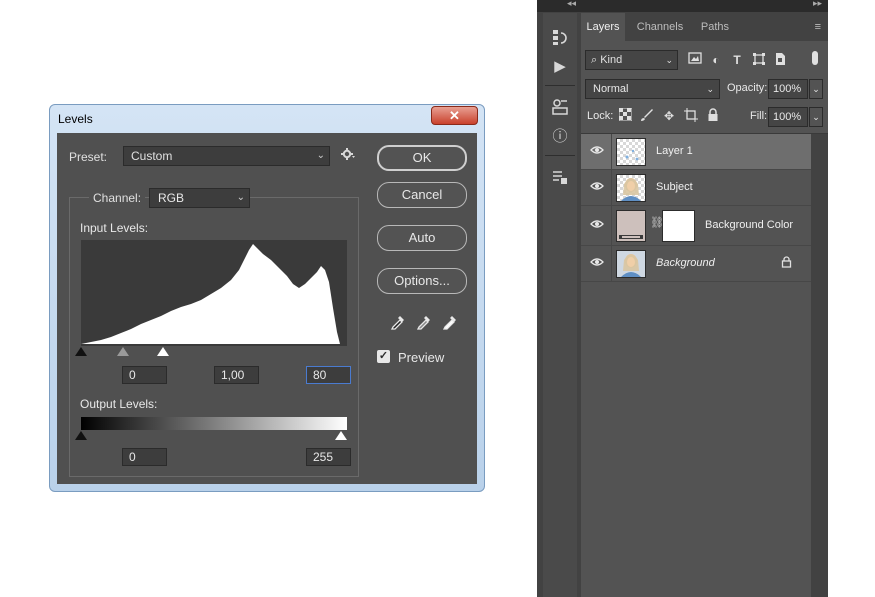 The height and width of the screenshot is (597, 875). Describe the element at coordinates (631, 226) in the screenshot. I see `fill-layer-thumbnail` at that location.